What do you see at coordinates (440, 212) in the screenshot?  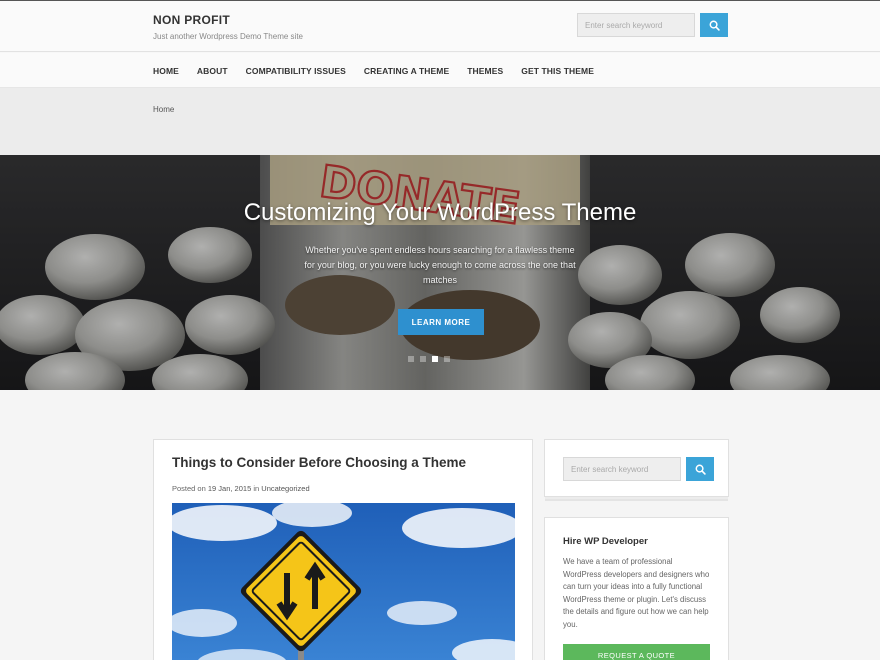 I see `hero-title: Customizing Your WordPress Theme` at bounding box center [440, 212].